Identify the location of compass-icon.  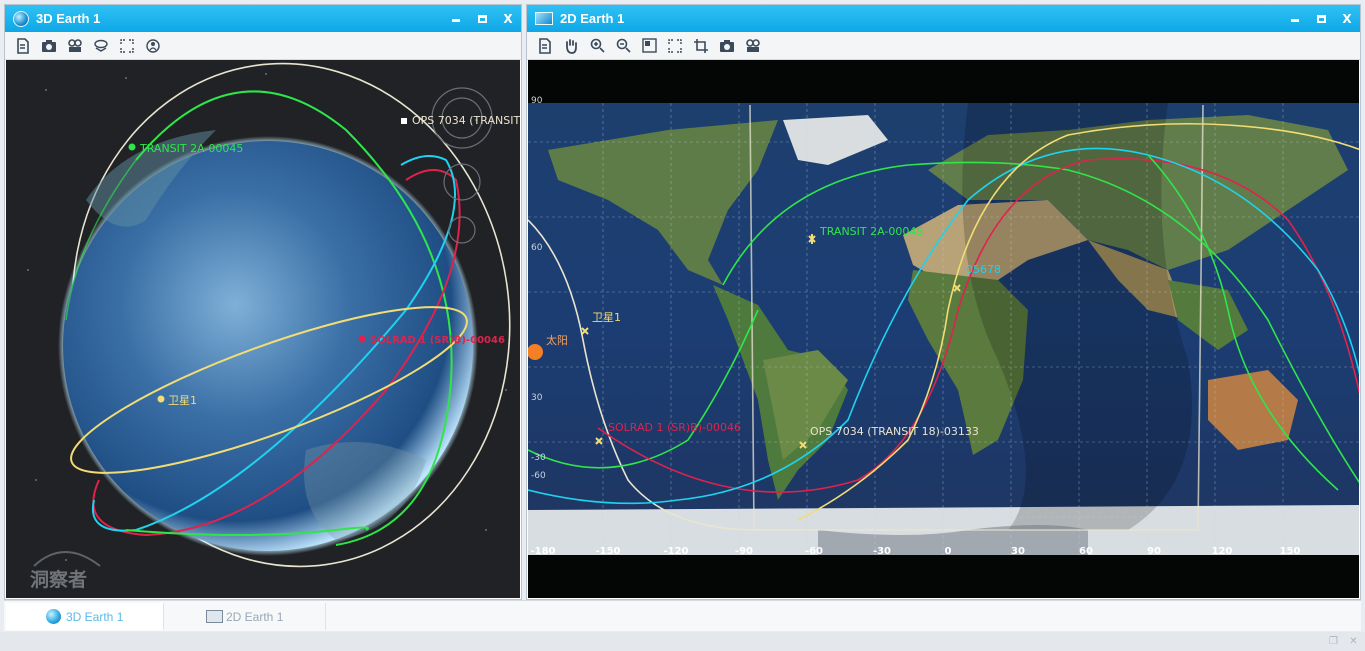
(153, 46).